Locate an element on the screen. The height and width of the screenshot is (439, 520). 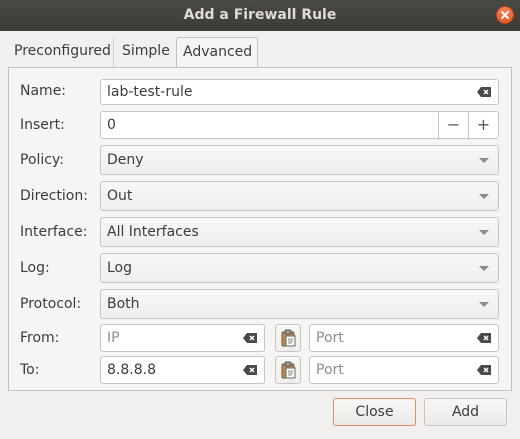
log-select: Log is located at coordinates (299, 268).